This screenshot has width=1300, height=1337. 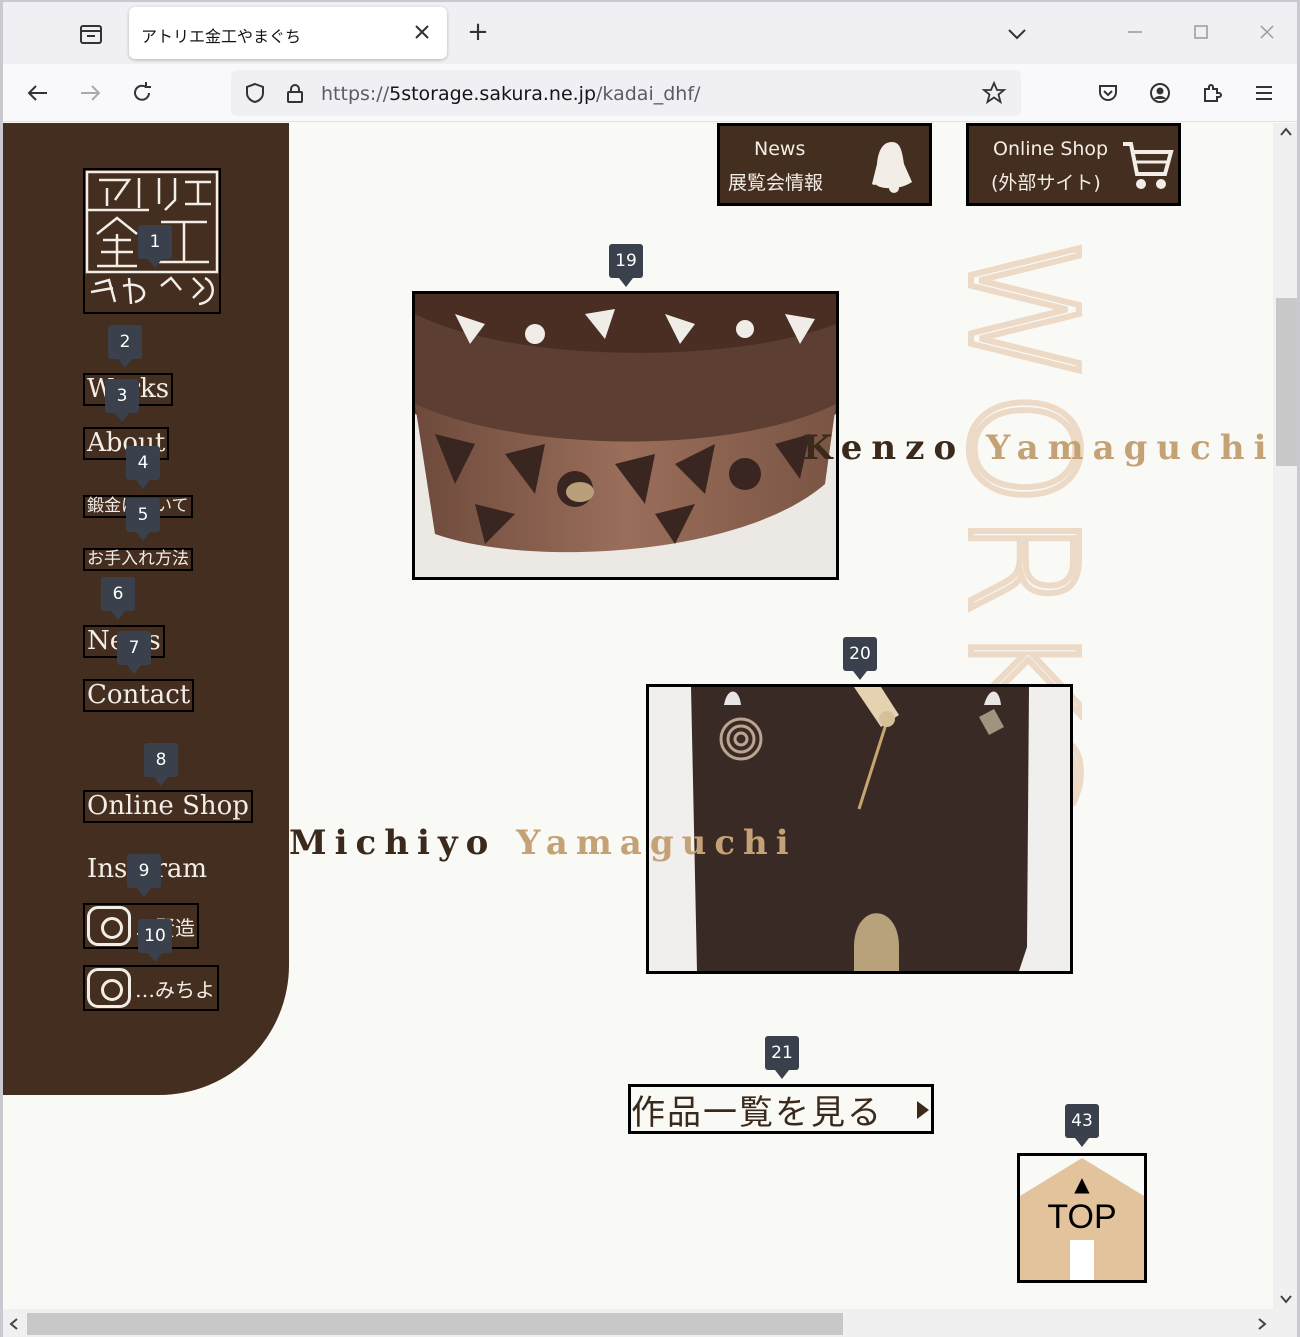 I want to click on pocket-icon, so click(x=1108, y=93).